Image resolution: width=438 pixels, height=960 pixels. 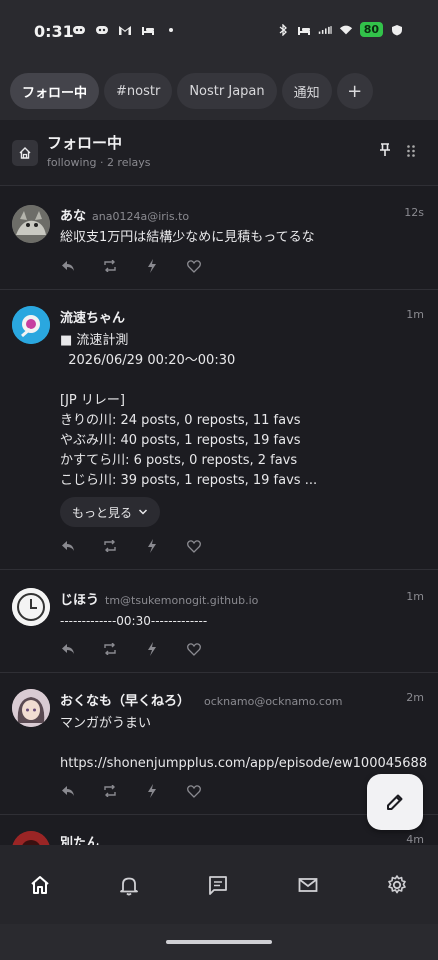 What do you see at coordinates (397, 885) in the screenshot?
I see `nav-settings-icon` at bounding box center [397, 885].